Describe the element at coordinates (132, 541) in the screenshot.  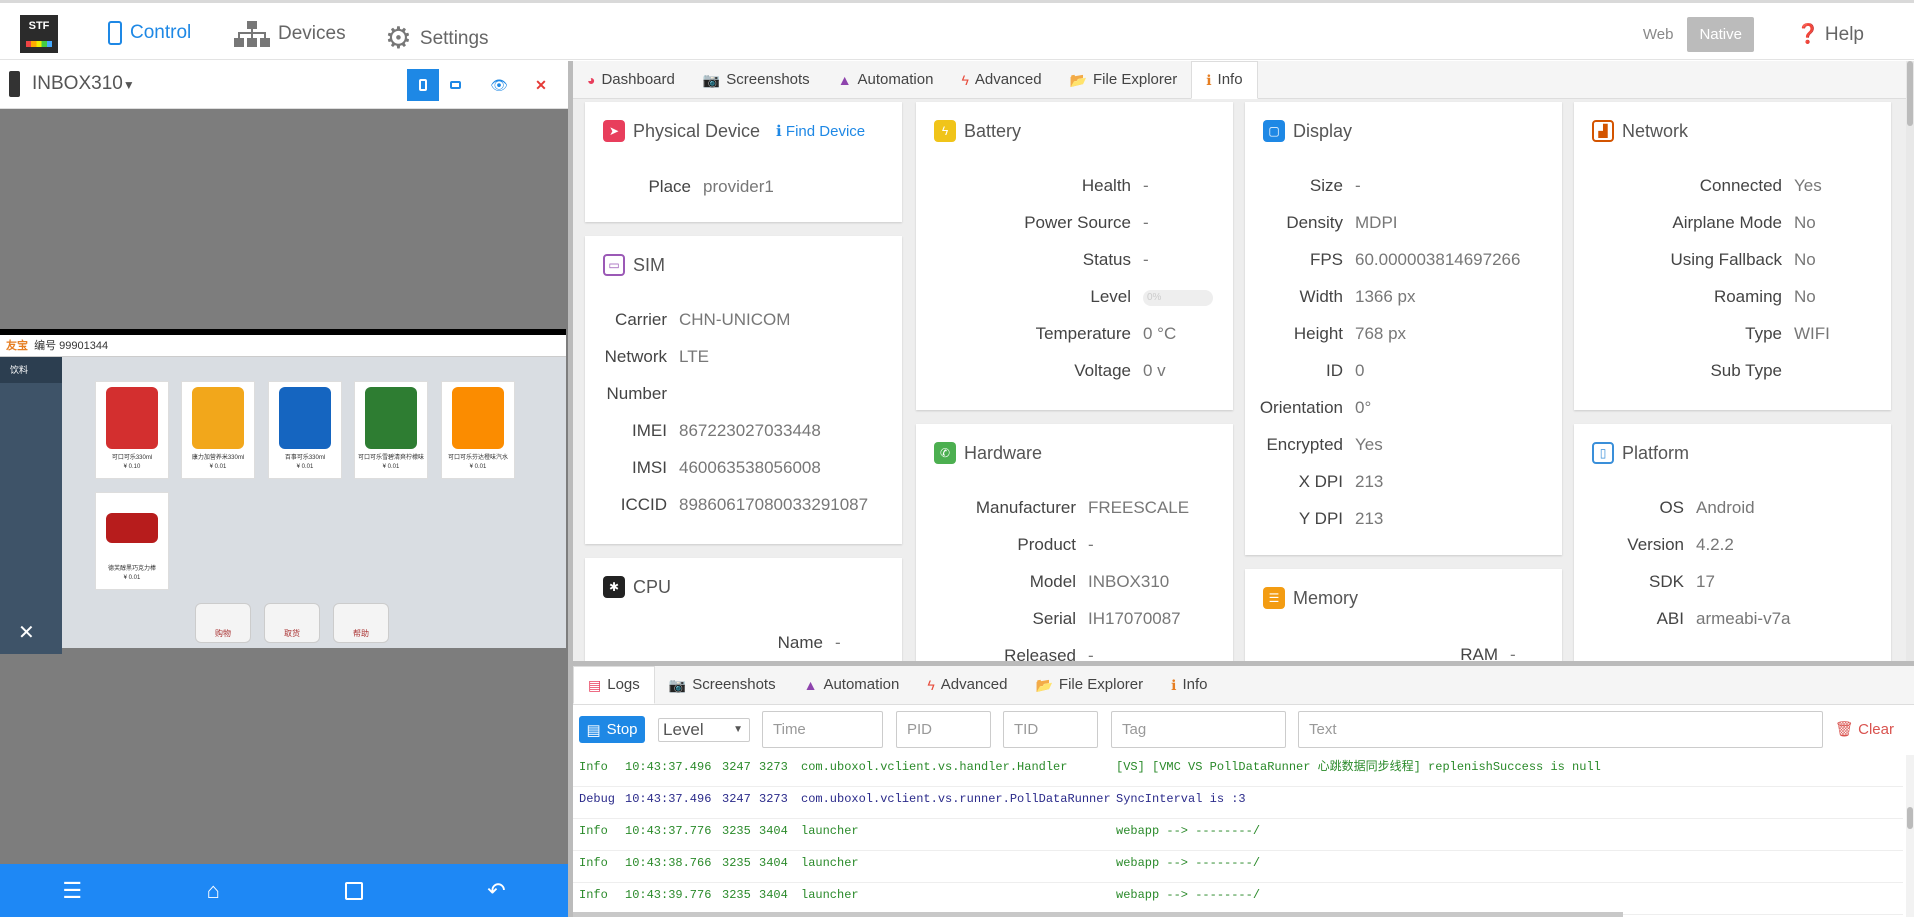
I see `product-card: 德芙醇黑巧克力棒 ¥ 0.01` at that location.